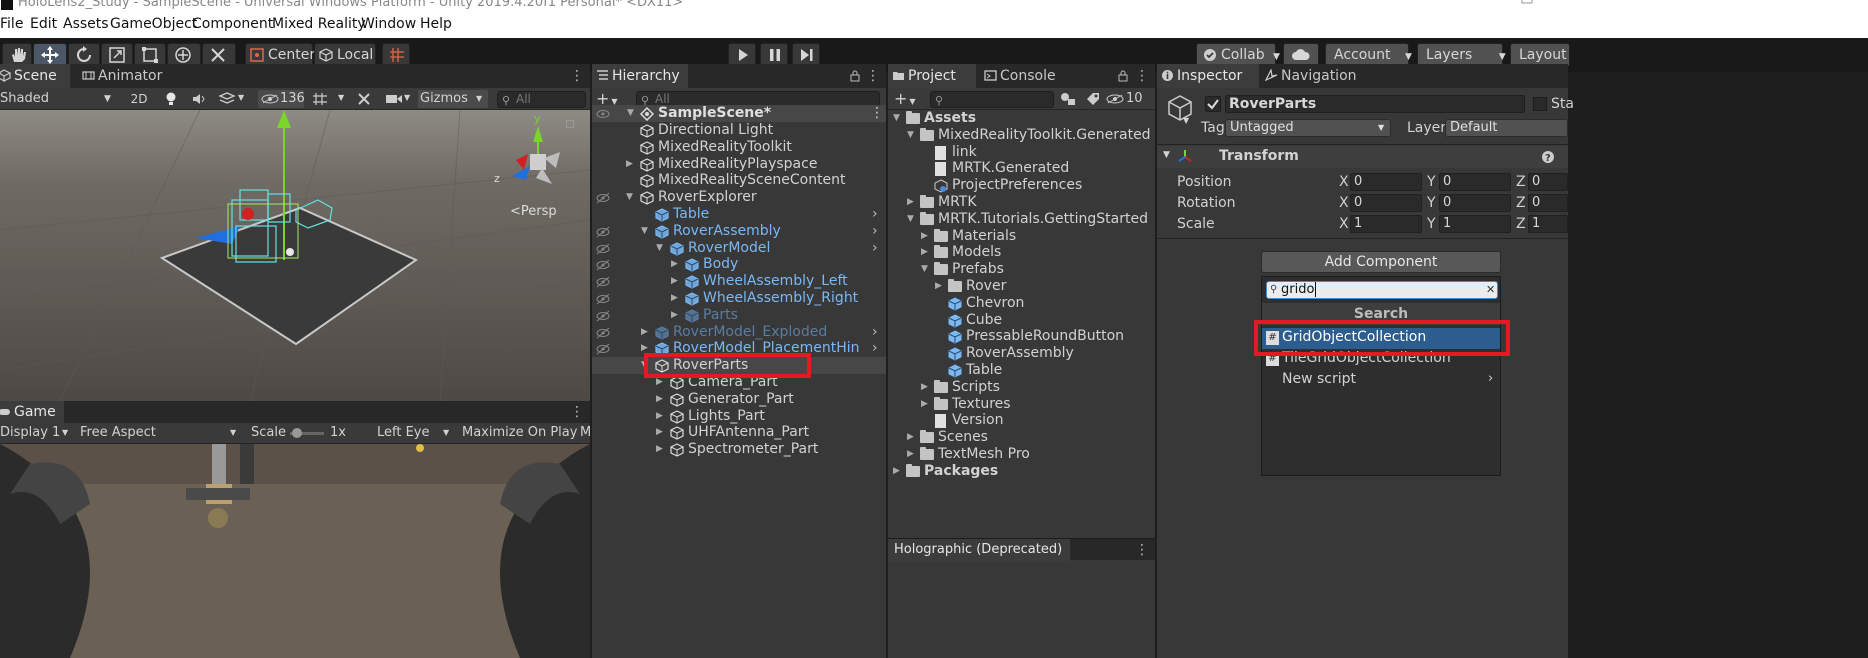  I want to click on tag-dropdown: Untagged ▼, so click(1308, 128).